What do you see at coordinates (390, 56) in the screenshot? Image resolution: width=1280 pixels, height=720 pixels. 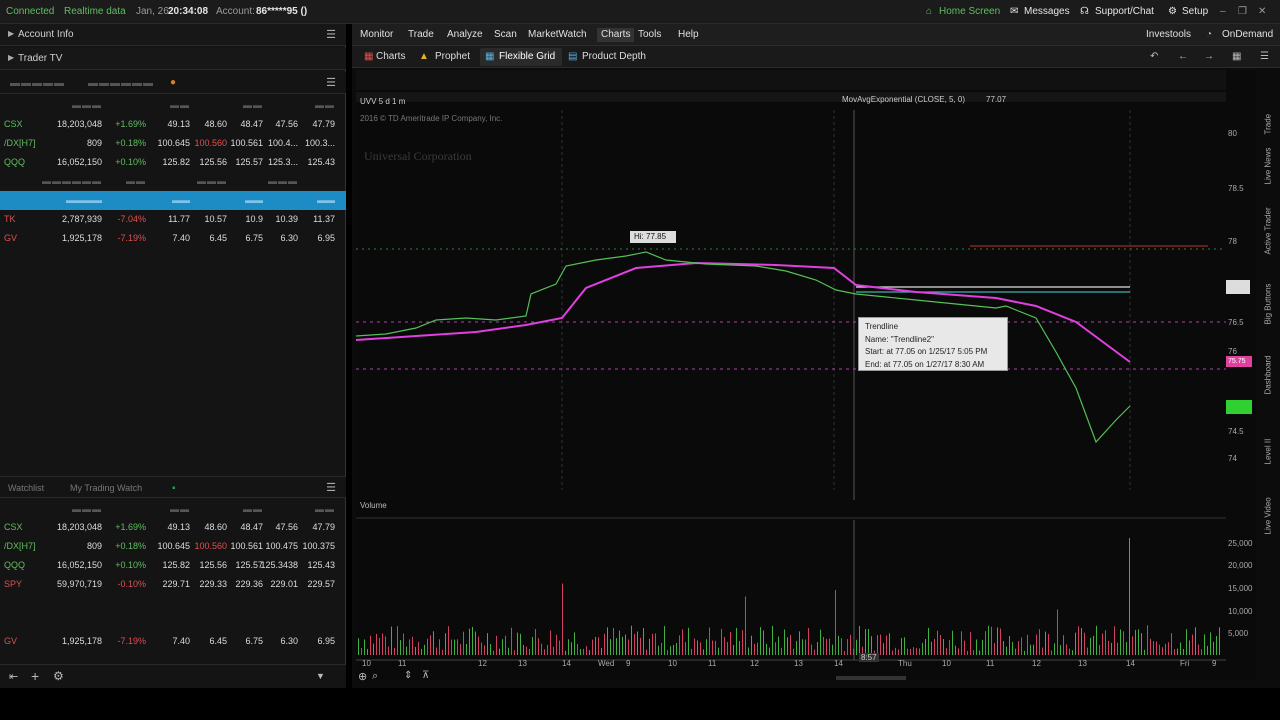 I see `charts-subtab: Charts` at bounding box center [390, 56].